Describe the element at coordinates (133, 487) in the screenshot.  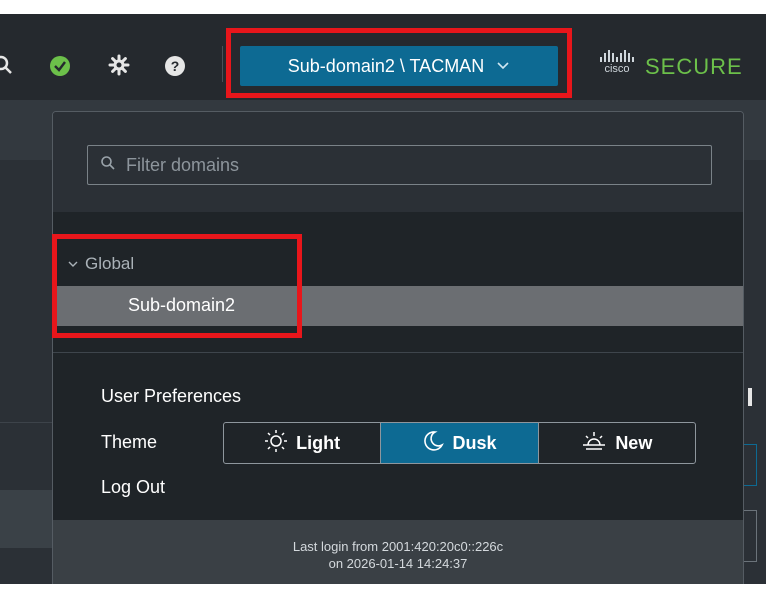
I see `log-out-link: Log Out` at that location.